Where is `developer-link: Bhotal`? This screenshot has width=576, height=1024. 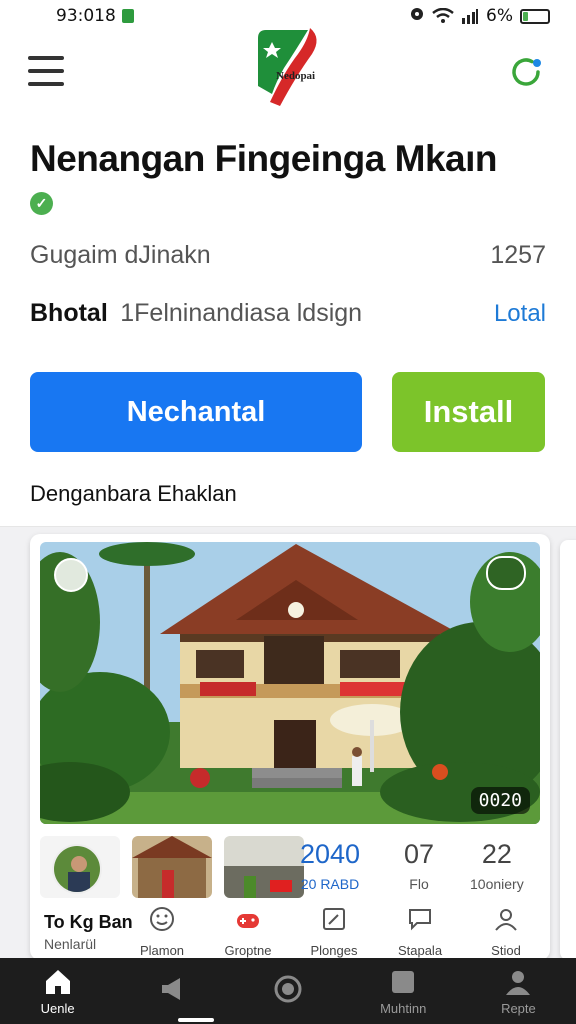
developer-link: Bhotal is located at coordinates (69, 313).